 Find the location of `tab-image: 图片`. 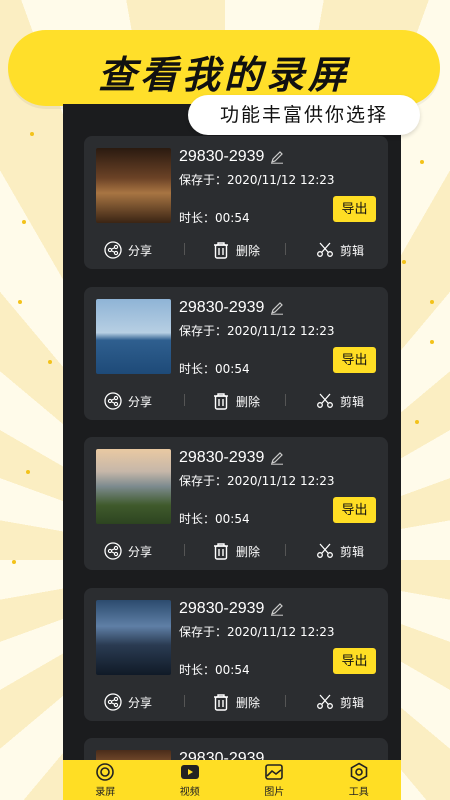

tab-image: 图片 is located at coordinates (274, 780).